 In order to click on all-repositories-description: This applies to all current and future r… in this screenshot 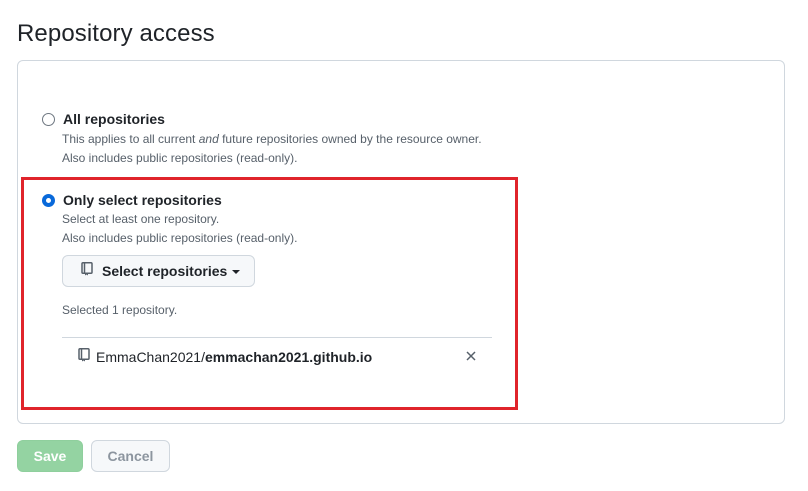, I will do `click(272, 139)`.